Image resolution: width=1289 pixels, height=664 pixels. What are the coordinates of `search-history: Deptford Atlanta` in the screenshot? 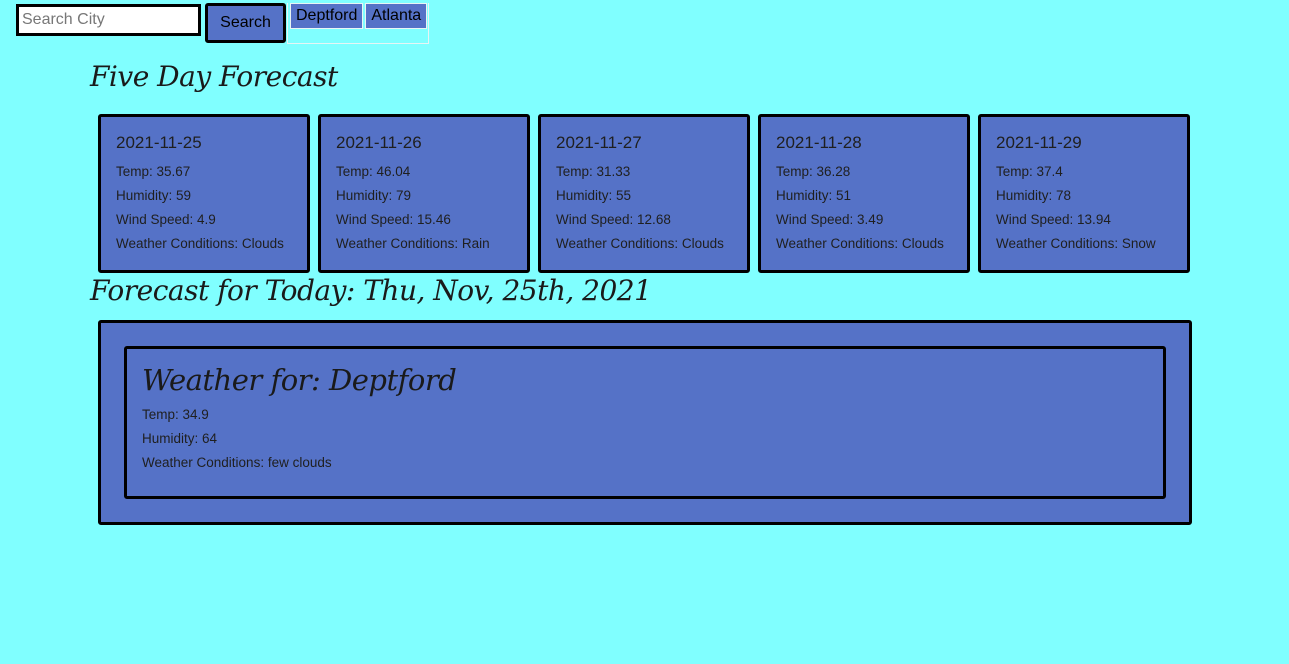 It's located at (358, 23).